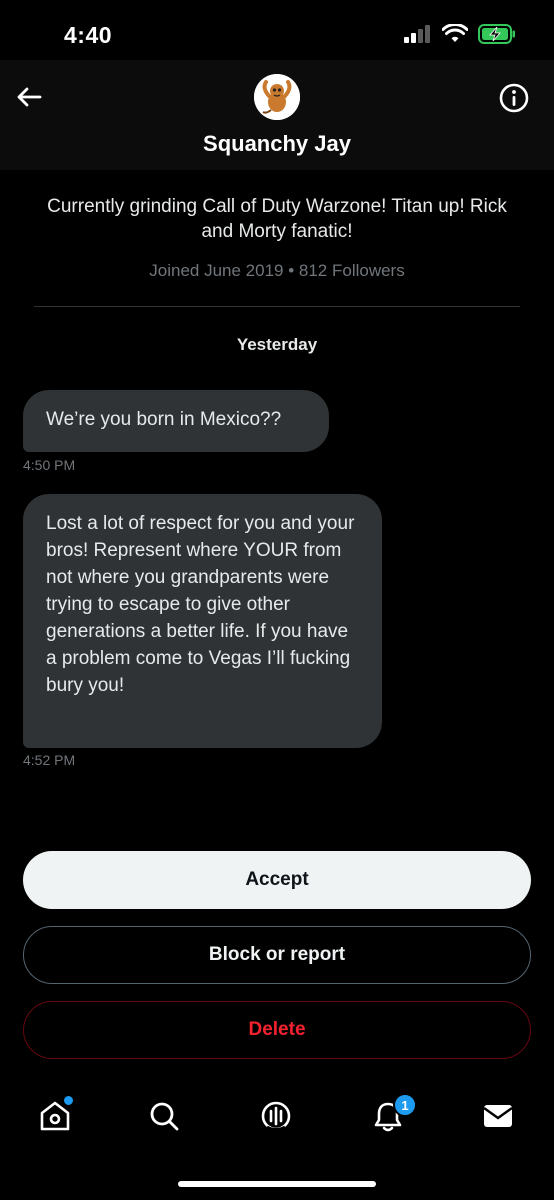 This screenshot has width=554, height=1200. Describe the element at coordinates (405, 1105) in the screenshot. I see `notification-badge: 1` at that location.